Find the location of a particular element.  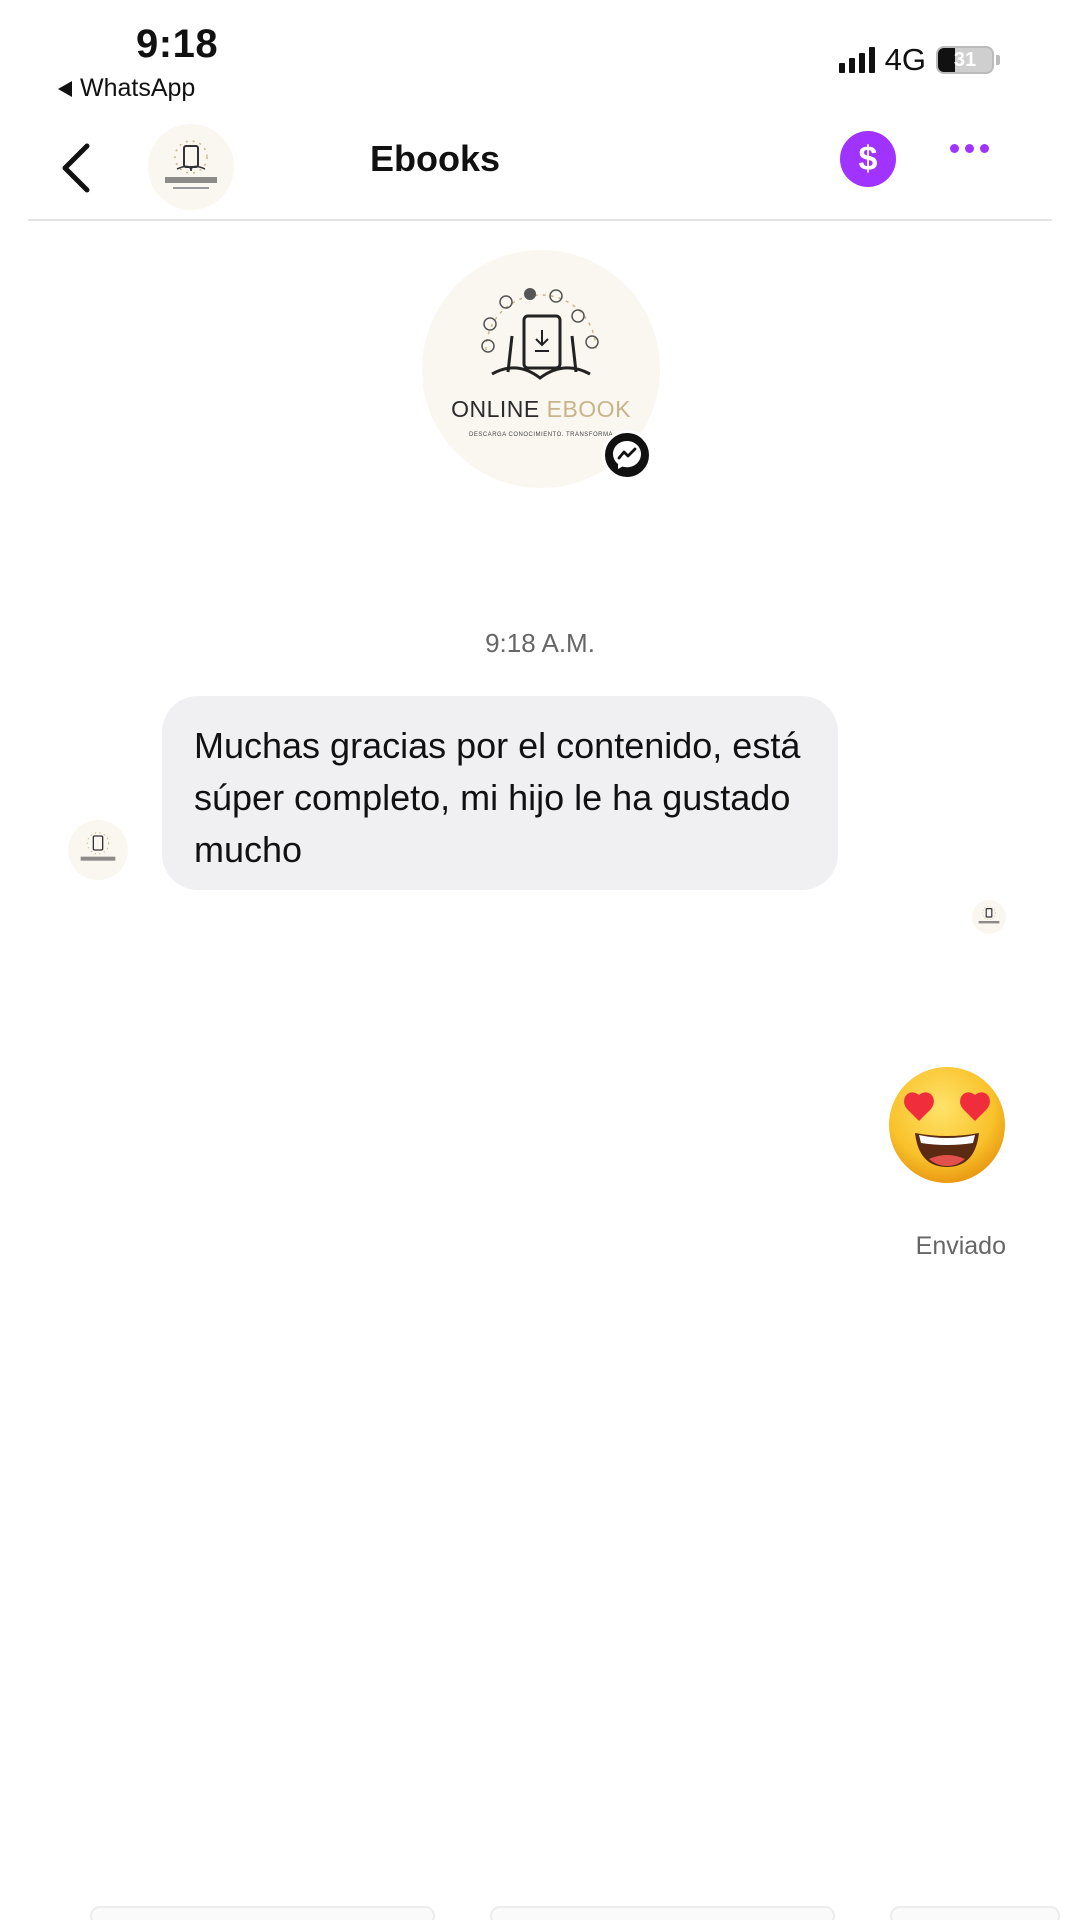

status-time: 9:18 is located at coordinates (177, 44).